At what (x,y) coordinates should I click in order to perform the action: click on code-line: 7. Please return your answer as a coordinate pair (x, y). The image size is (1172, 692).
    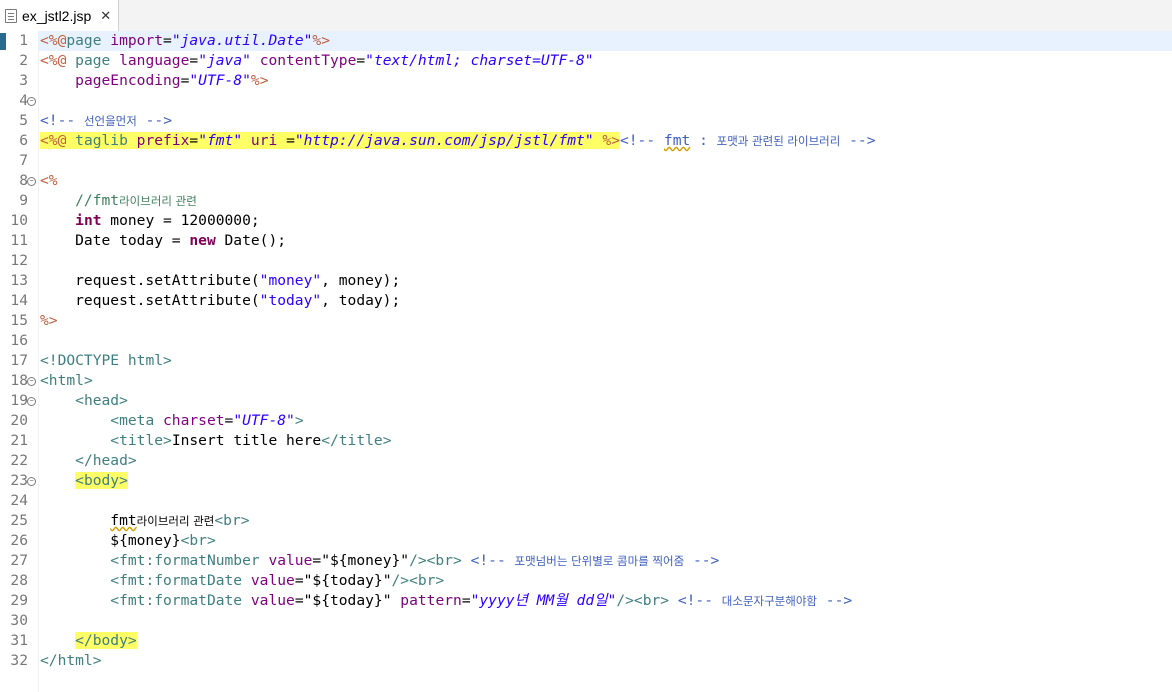
    Looking at the image, I should click on (595, 161).